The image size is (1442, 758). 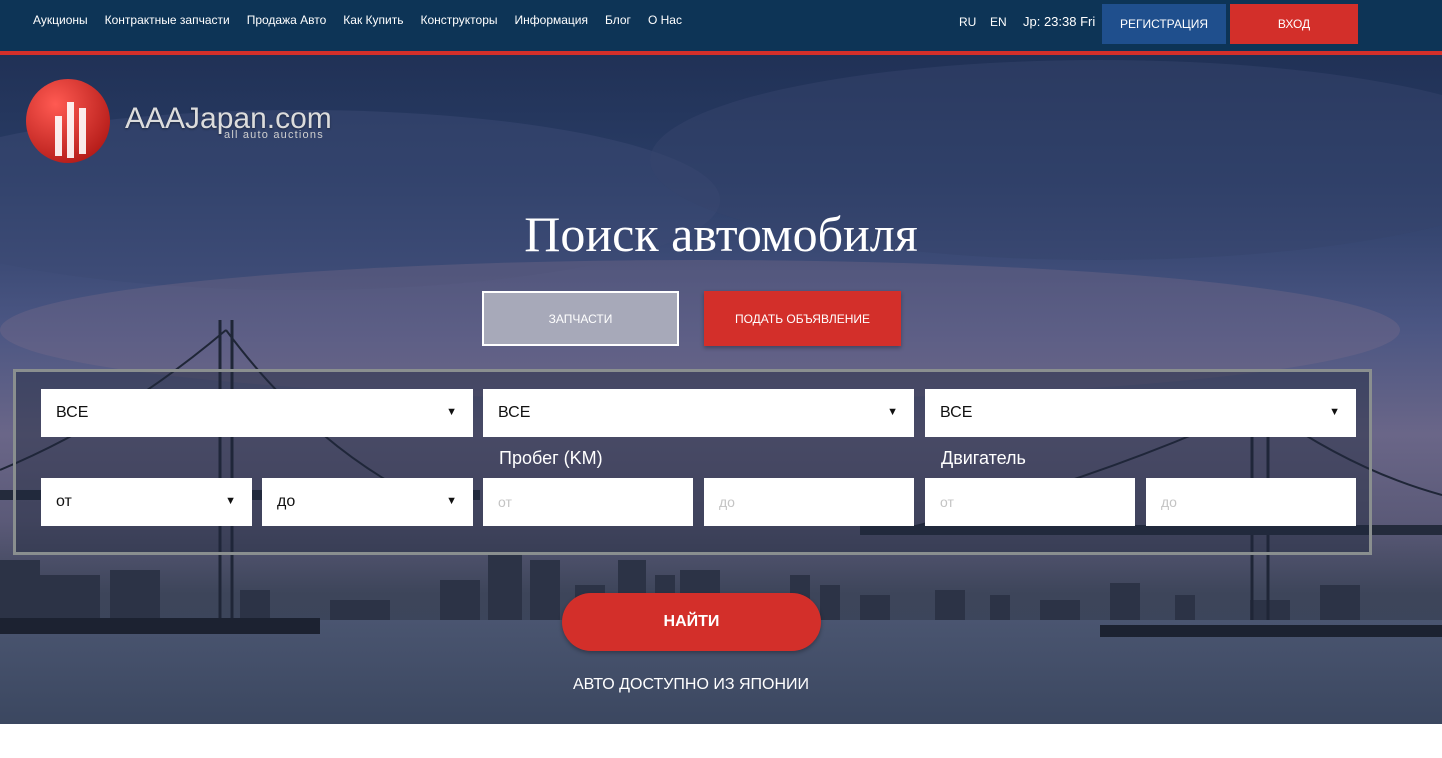 I want to click on model-select: ВСЕ ▼, so click(x=698, y=413).